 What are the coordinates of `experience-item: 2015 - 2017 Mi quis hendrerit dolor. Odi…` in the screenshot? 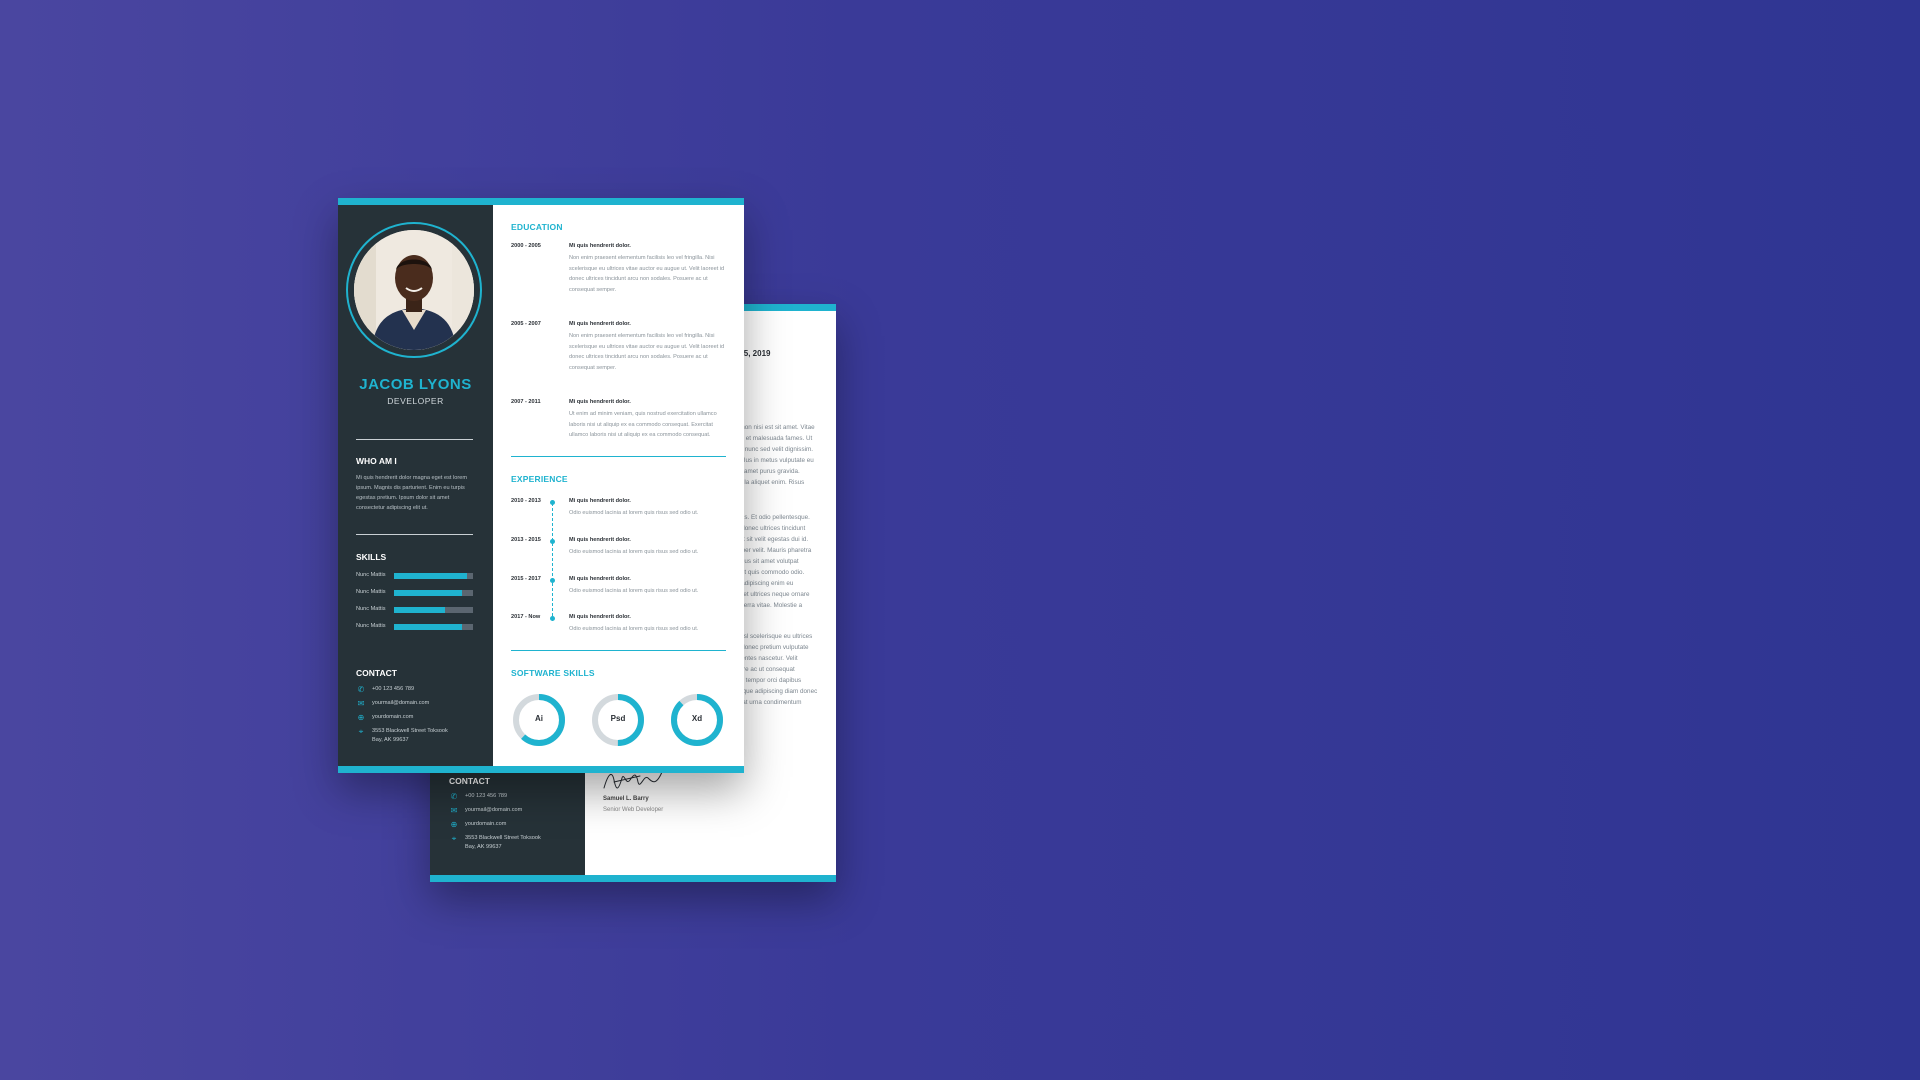 It's located at (619, 588).